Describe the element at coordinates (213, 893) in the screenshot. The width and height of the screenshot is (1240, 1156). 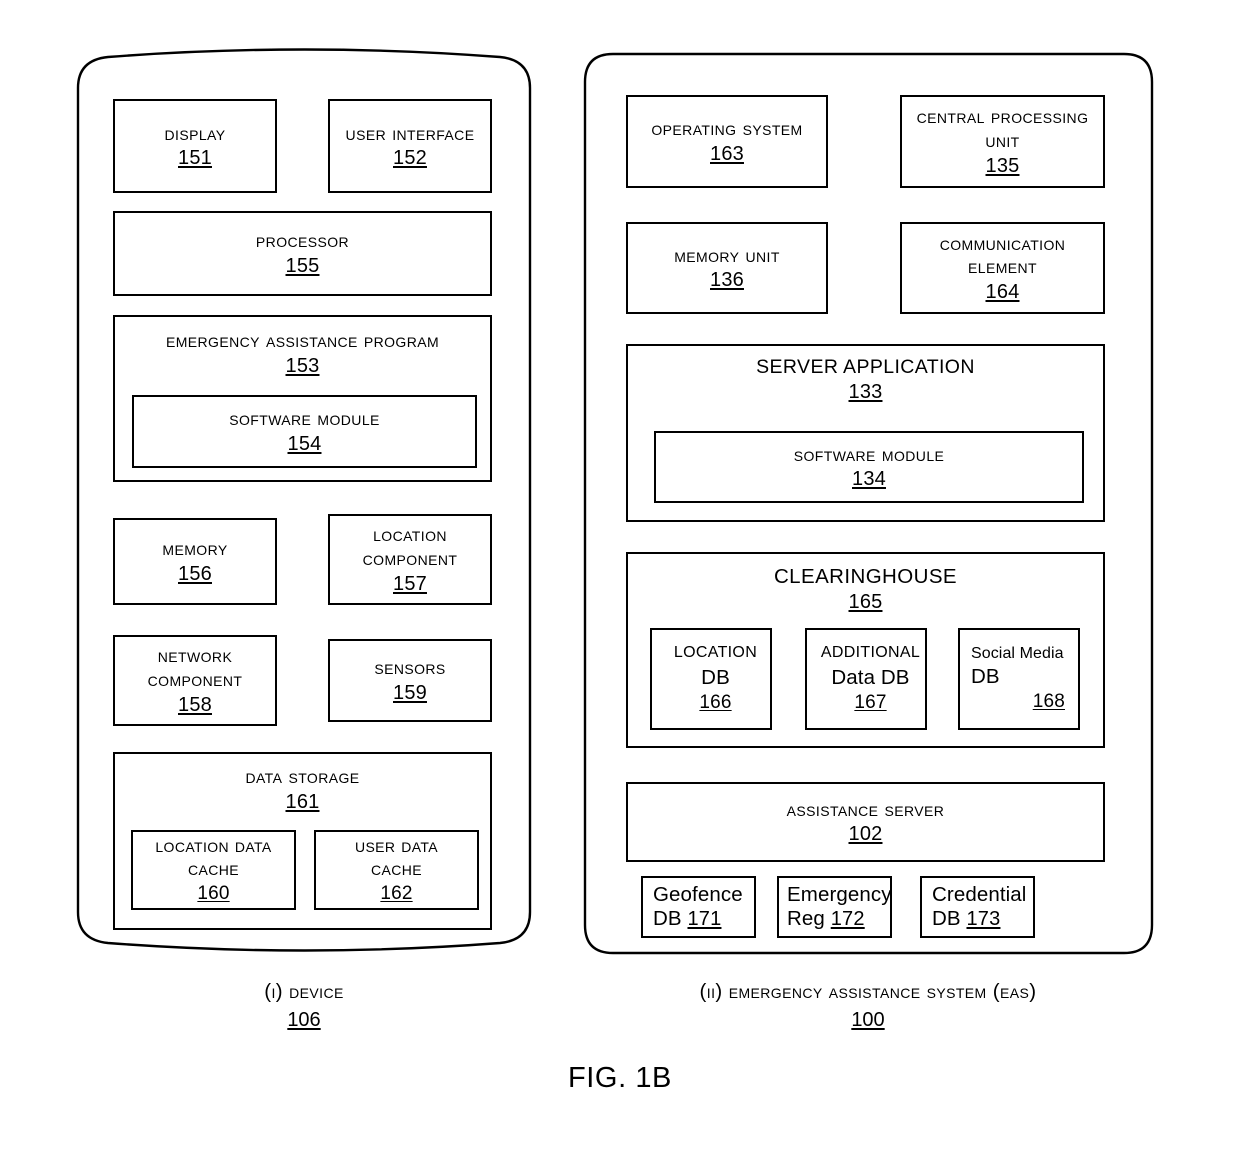
I see `box-location-data-cache-number: 160` at that location.